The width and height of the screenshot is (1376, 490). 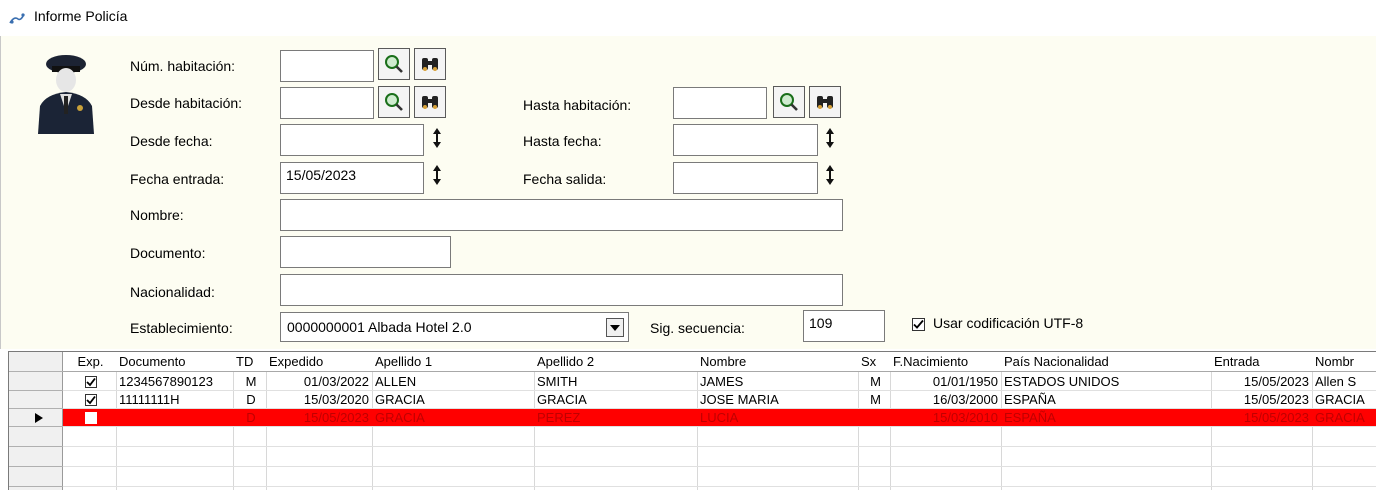 What do you see at coordinates (454, 327) in the screenshot?
I see `establecimiento-select: 0000000001 Albada Hotel 2.0` at bounding box center [454, 327].